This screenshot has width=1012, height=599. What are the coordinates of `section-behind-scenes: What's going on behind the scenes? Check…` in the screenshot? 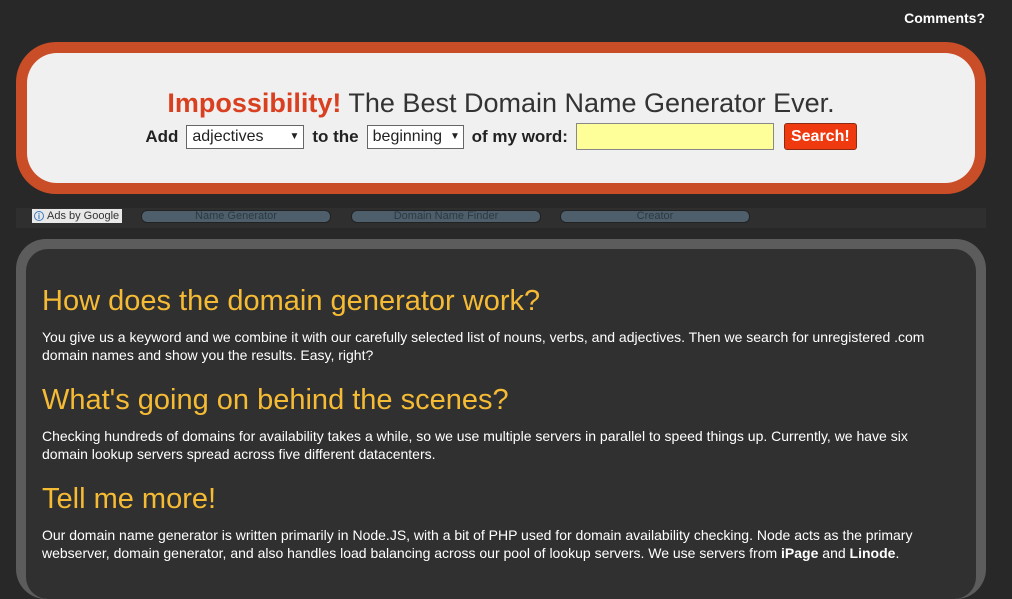 It's located at (499, 424).